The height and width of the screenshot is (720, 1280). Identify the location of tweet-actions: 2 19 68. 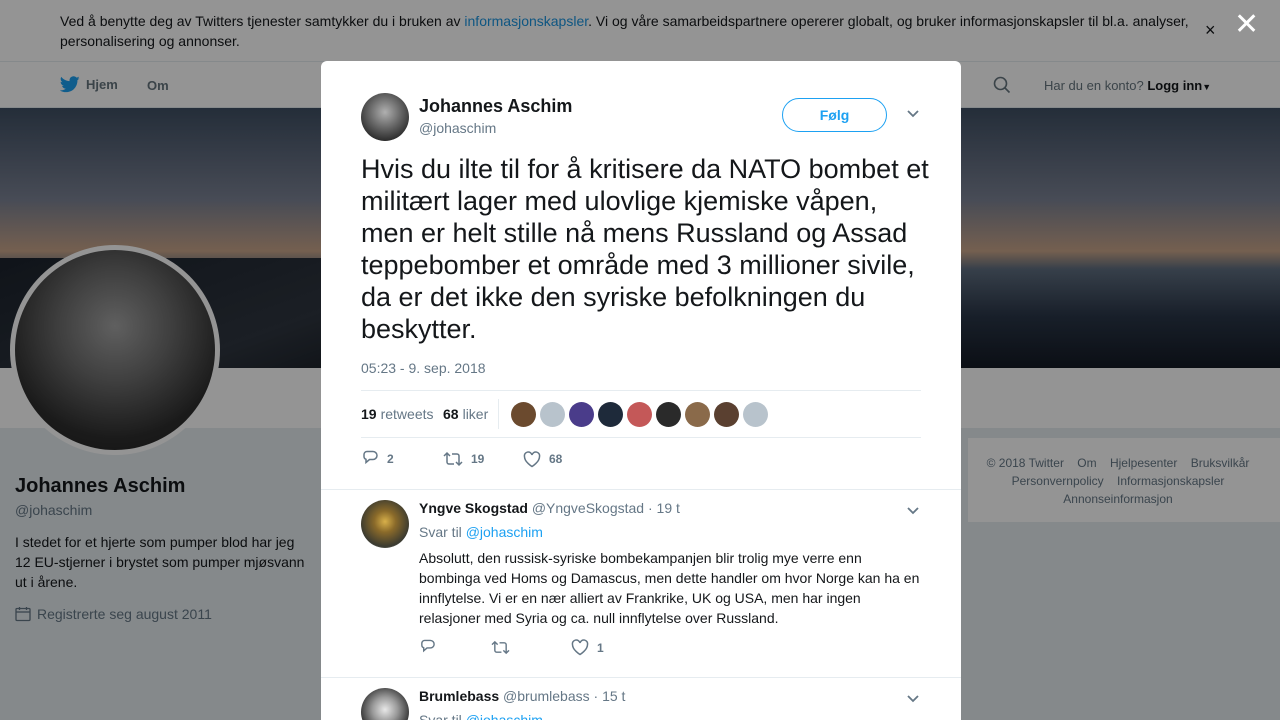
(461, 459).